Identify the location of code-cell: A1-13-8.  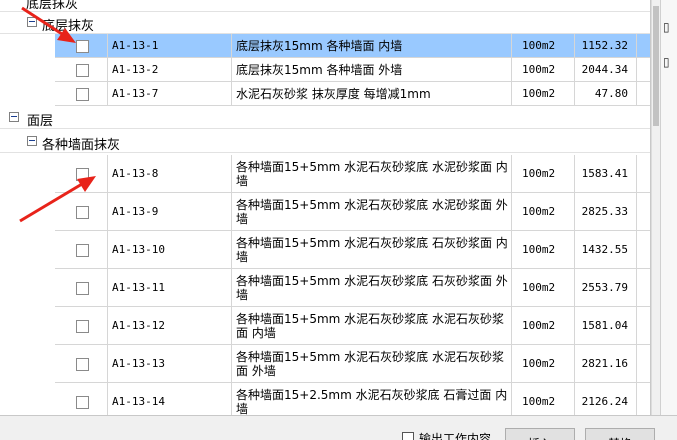
(170, 173).